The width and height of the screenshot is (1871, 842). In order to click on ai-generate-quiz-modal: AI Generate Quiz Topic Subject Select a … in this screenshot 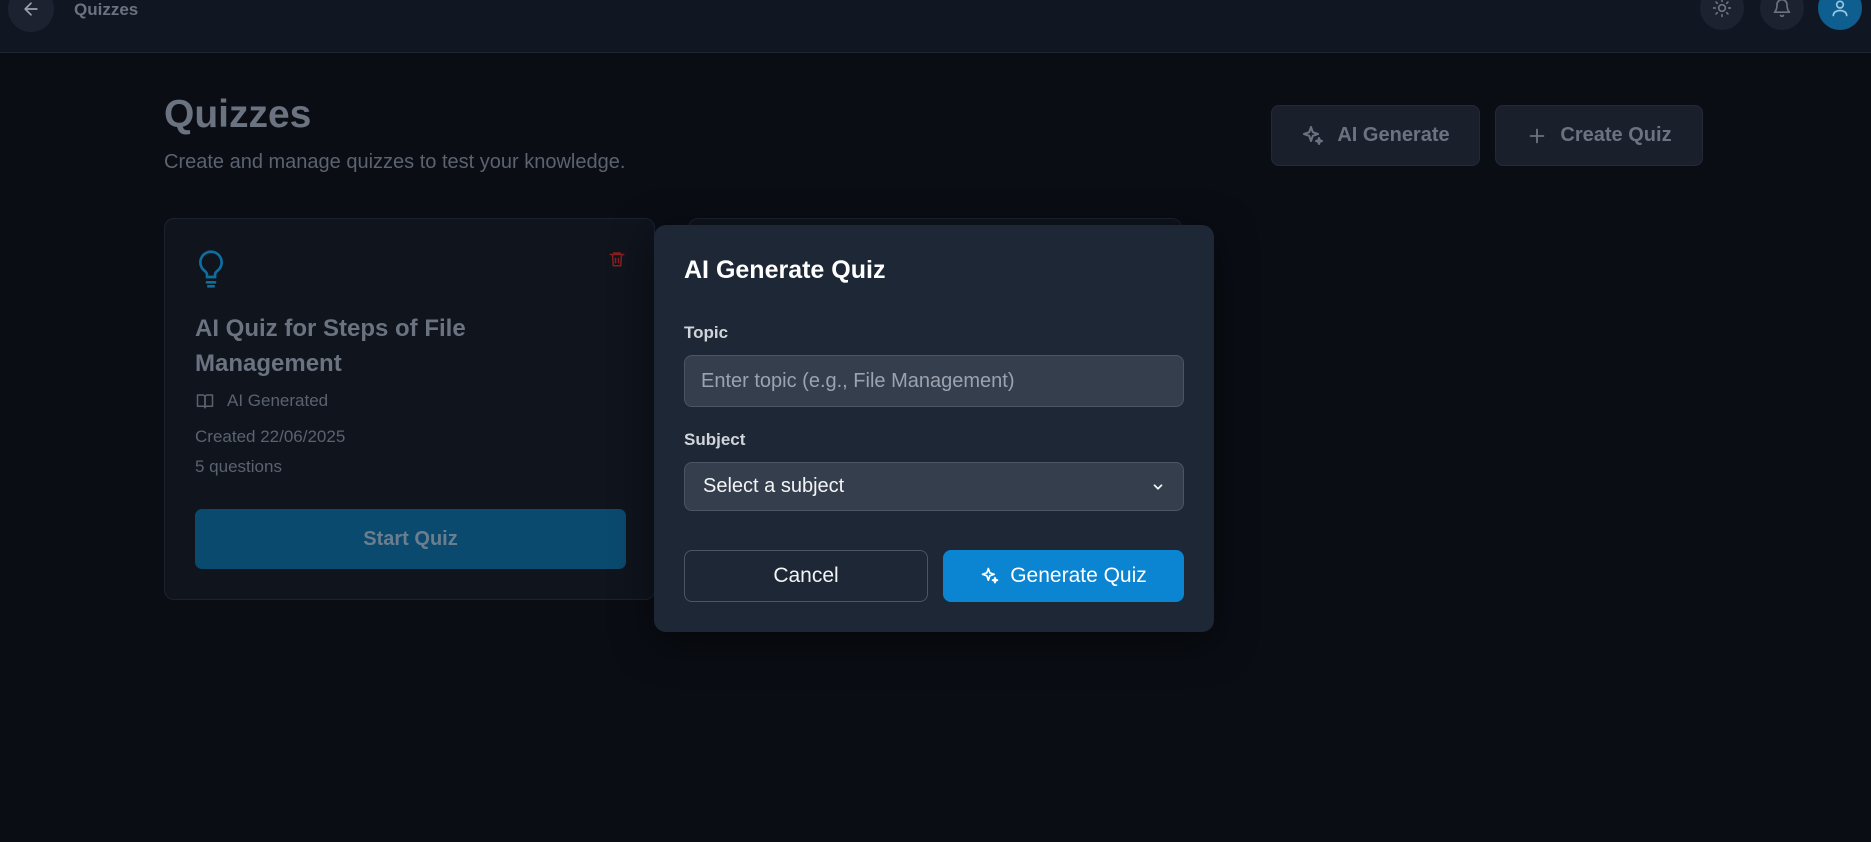, I will do `click(934, 428)`.